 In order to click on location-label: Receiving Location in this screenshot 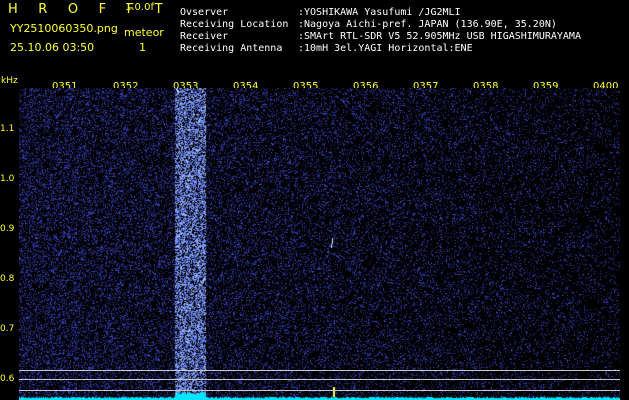, I will do `click(234, 24)`.